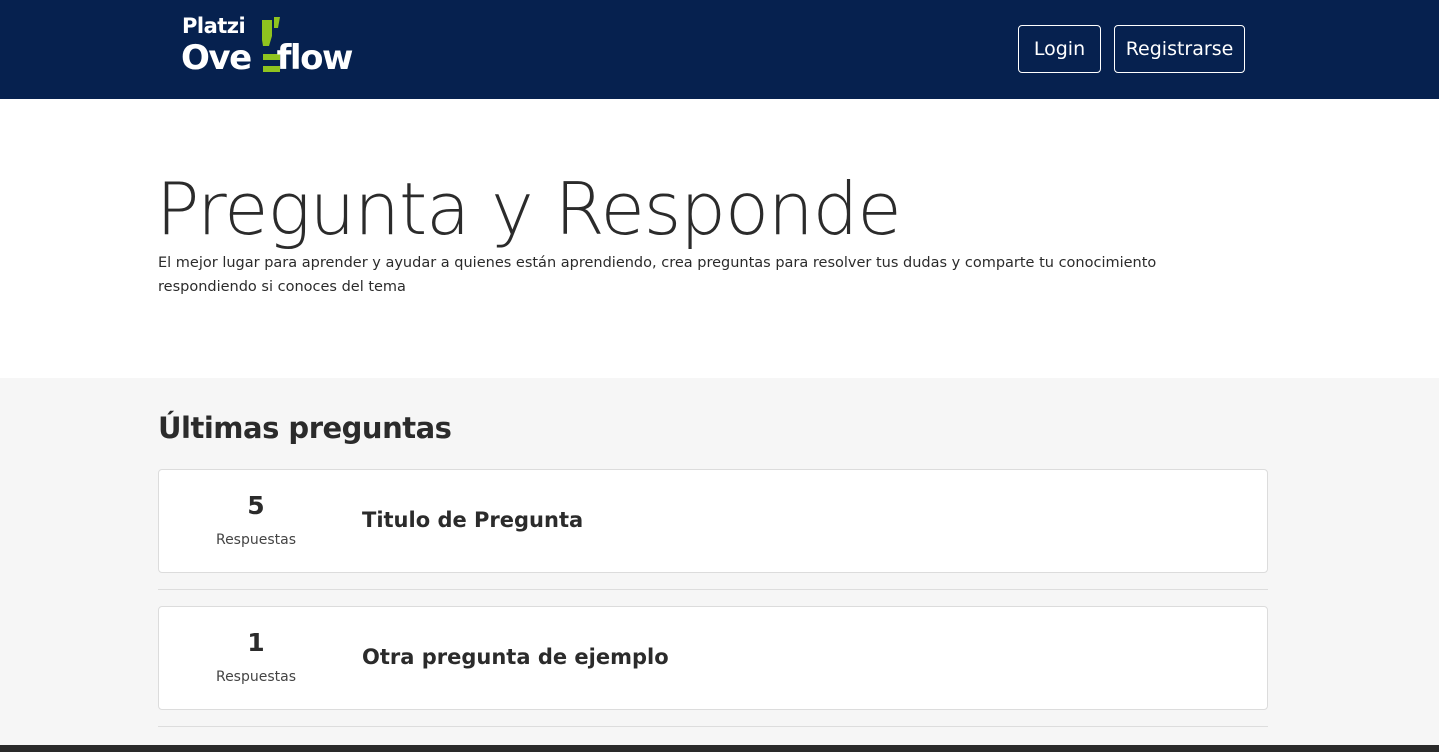 The width and height of the screenshot is (1439, 752). What do you see at coordinates (267, 58) in the screenshot?
I see `logo-bottom-text: Ove flow` at bounding box center [267, 58].